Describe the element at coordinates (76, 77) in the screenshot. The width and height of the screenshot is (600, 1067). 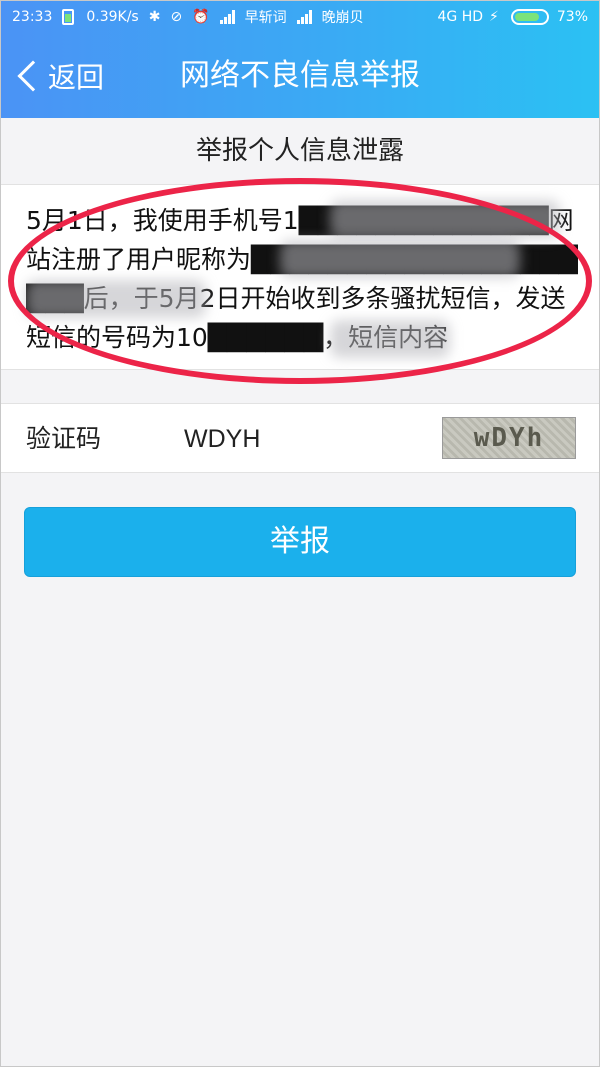
I see `back-label: 返回` at that location.